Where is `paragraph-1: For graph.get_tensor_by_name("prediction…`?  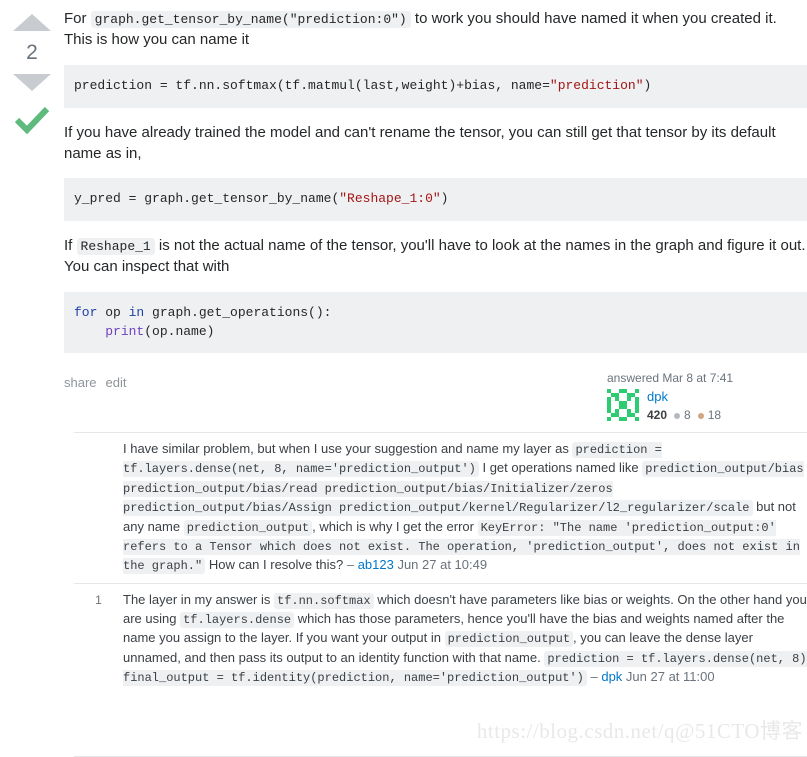
paragraph-1: For graph.get_tensor_by_name("prediction… is located at coordinates (435, 29).